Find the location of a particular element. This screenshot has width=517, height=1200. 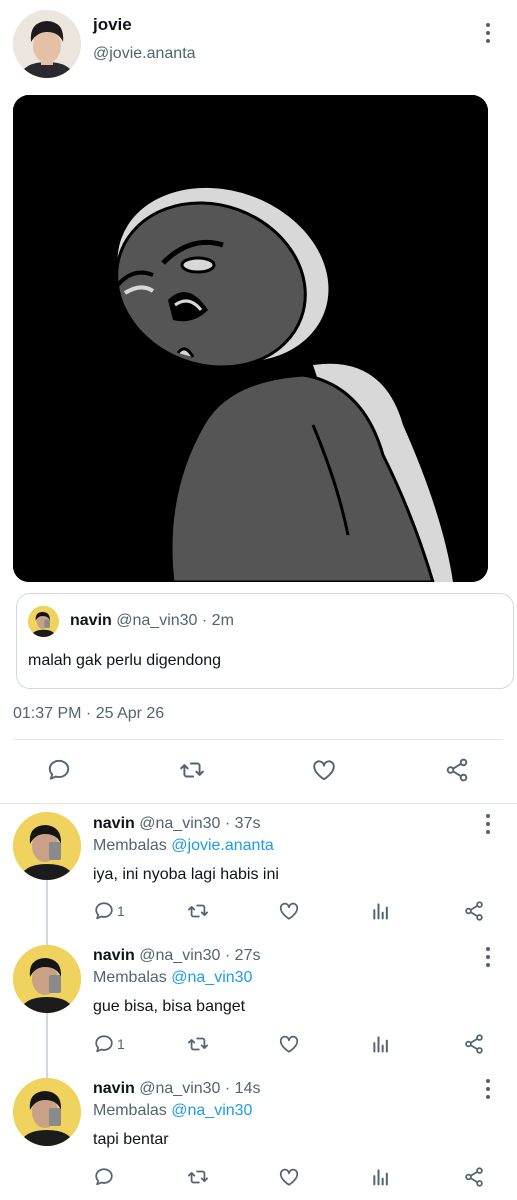

reply-header: navin @na_vin30 · 37s is located at coordinates (176, 824).